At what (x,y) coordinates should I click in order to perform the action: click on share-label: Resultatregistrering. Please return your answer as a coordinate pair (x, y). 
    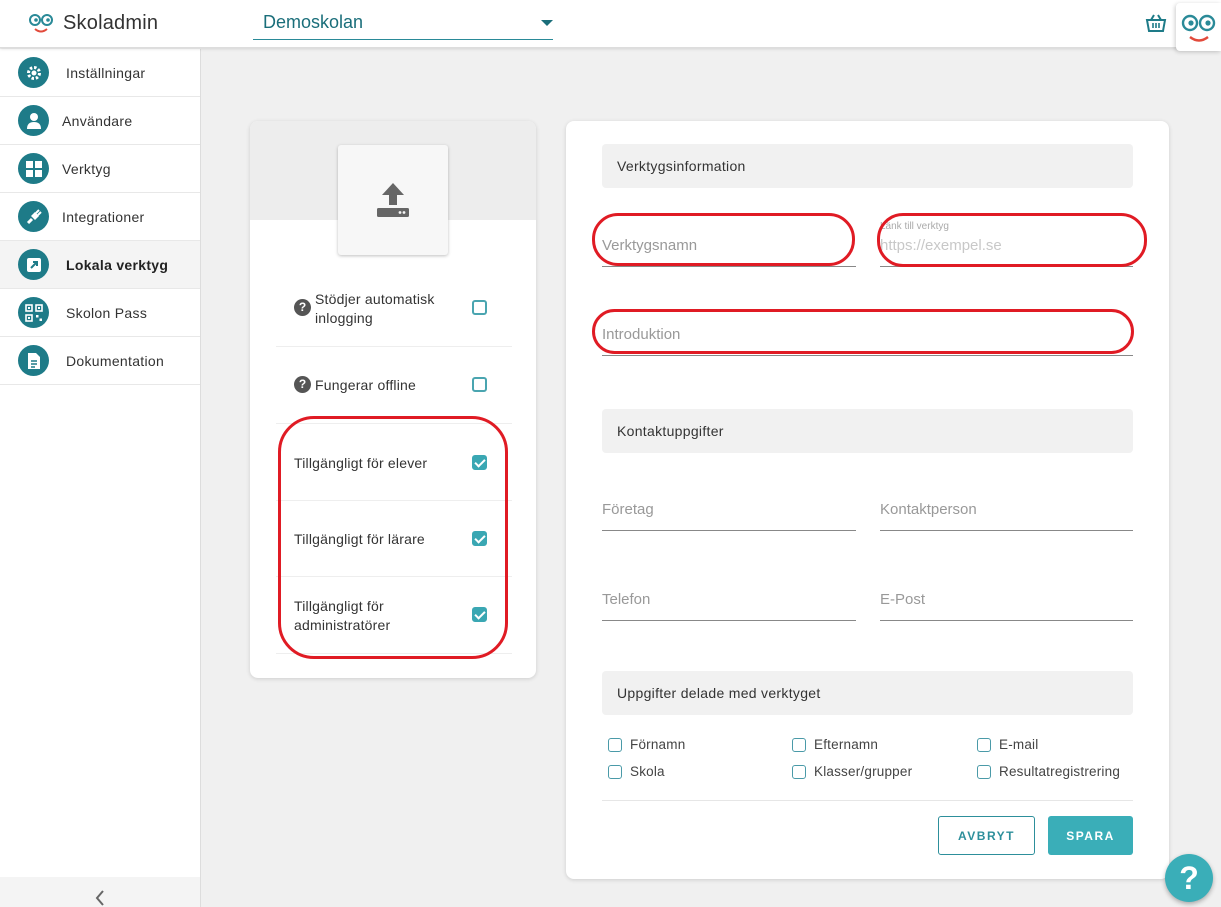
    Looking at the image, I should click on (1060, 771).